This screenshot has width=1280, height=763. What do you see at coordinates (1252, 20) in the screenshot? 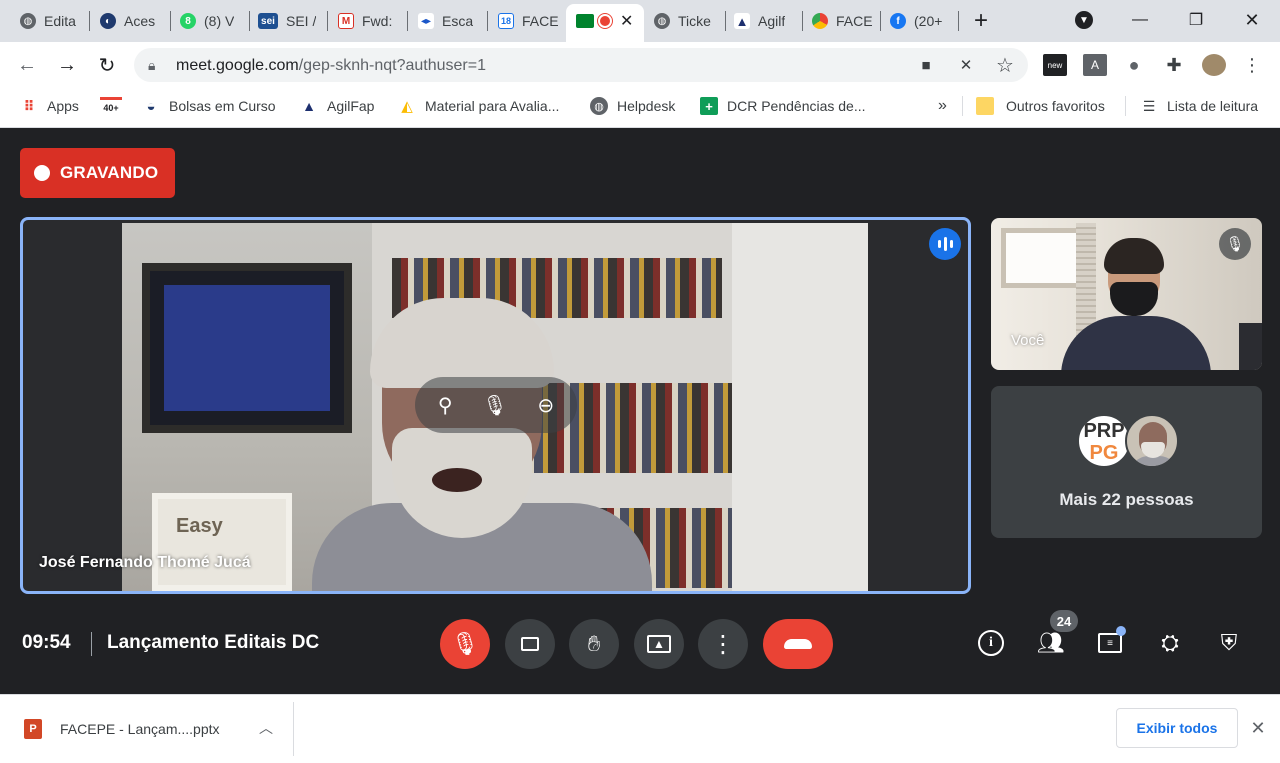
I see `close-window-button: ✕` at bounding box center [1252, 20].